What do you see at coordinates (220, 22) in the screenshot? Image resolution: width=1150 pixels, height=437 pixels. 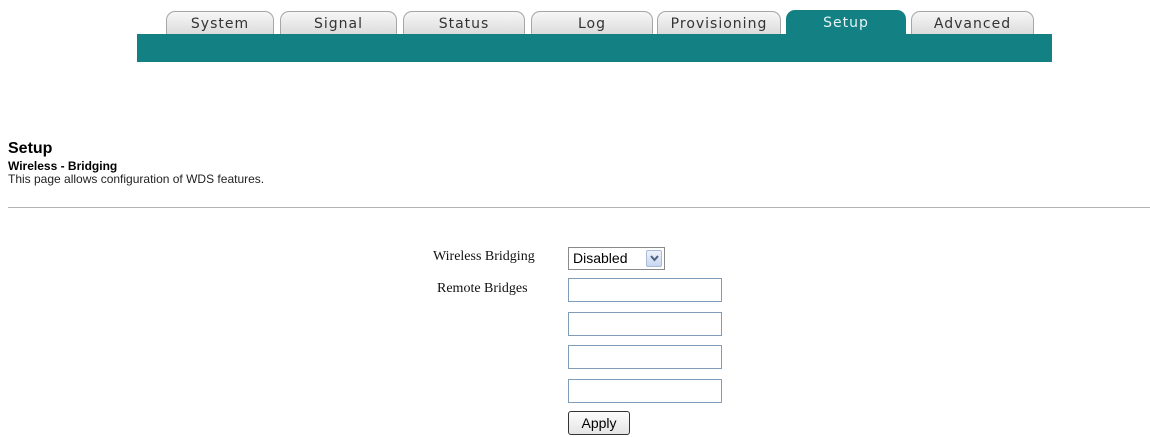 I see `tab-system: System` at bounding box center [220, 22].